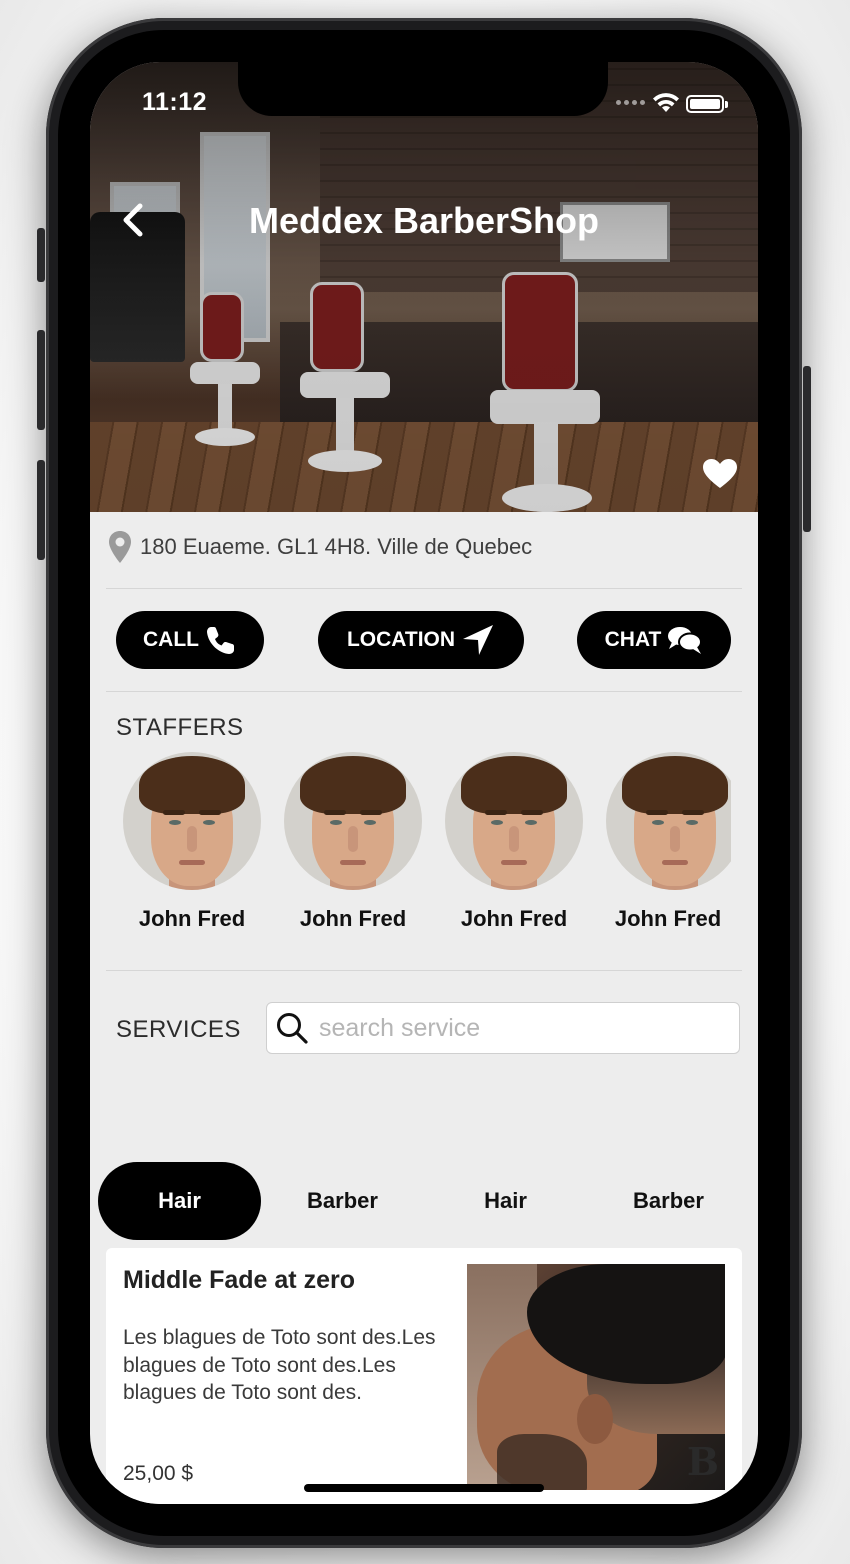 The width and height of the screenshot is (850, 1564). What do you see at coordinates (401, 639) in the screenshot?
I see `location-button-label: LOCATION` at bounding box center [401, 639].